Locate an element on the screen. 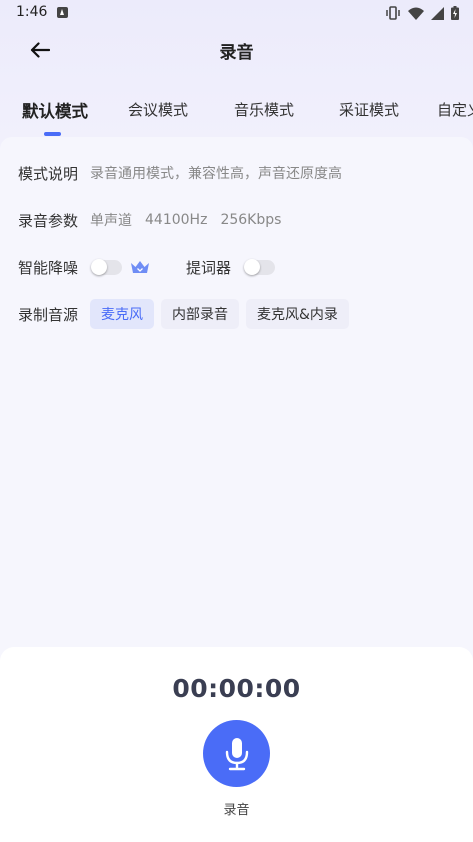  page-title: 录音 is located at coordinates (236, 53).